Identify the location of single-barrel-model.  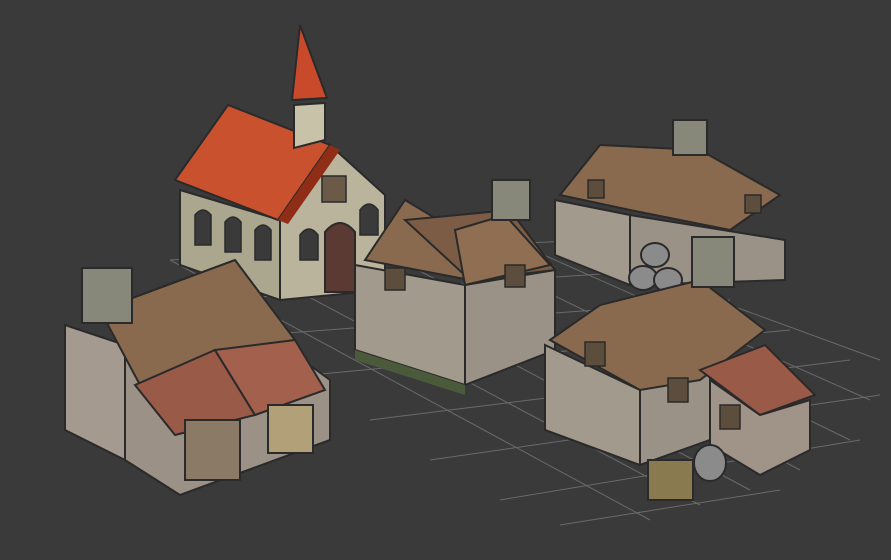
(710, 463).